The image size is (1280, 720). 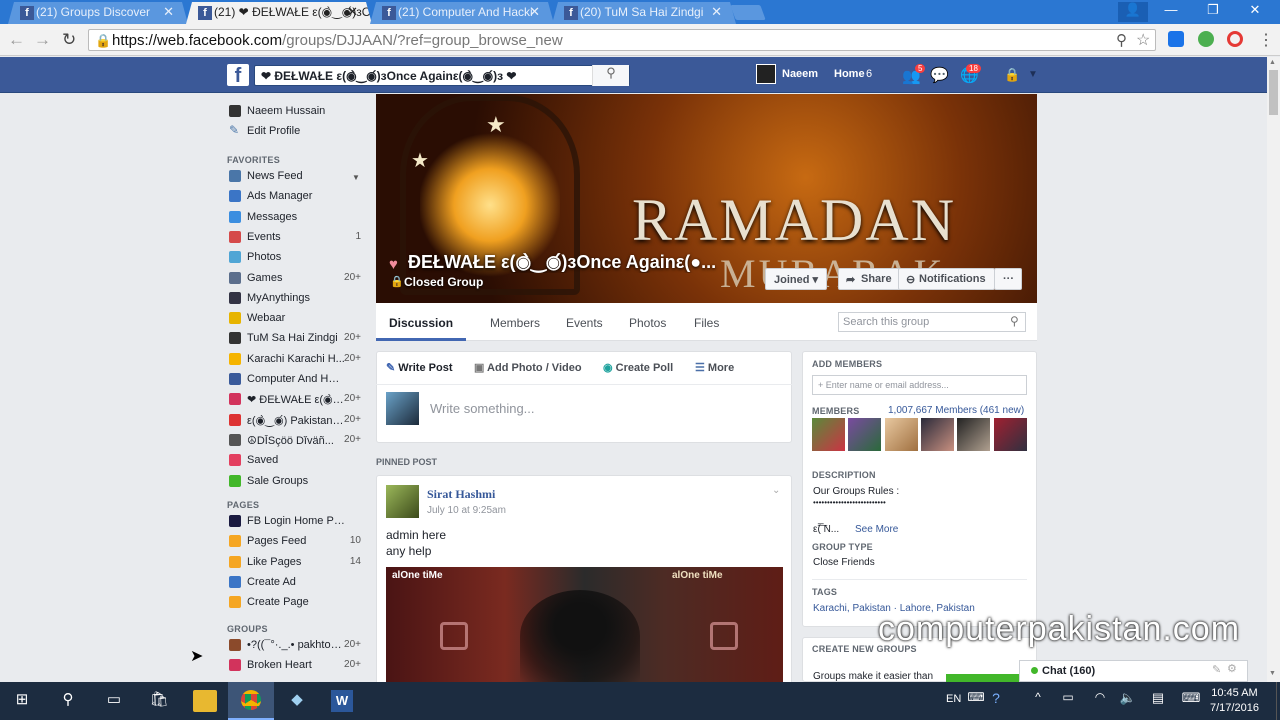 I want to click on more-button: ☰ More, so click(x=714, y=367).